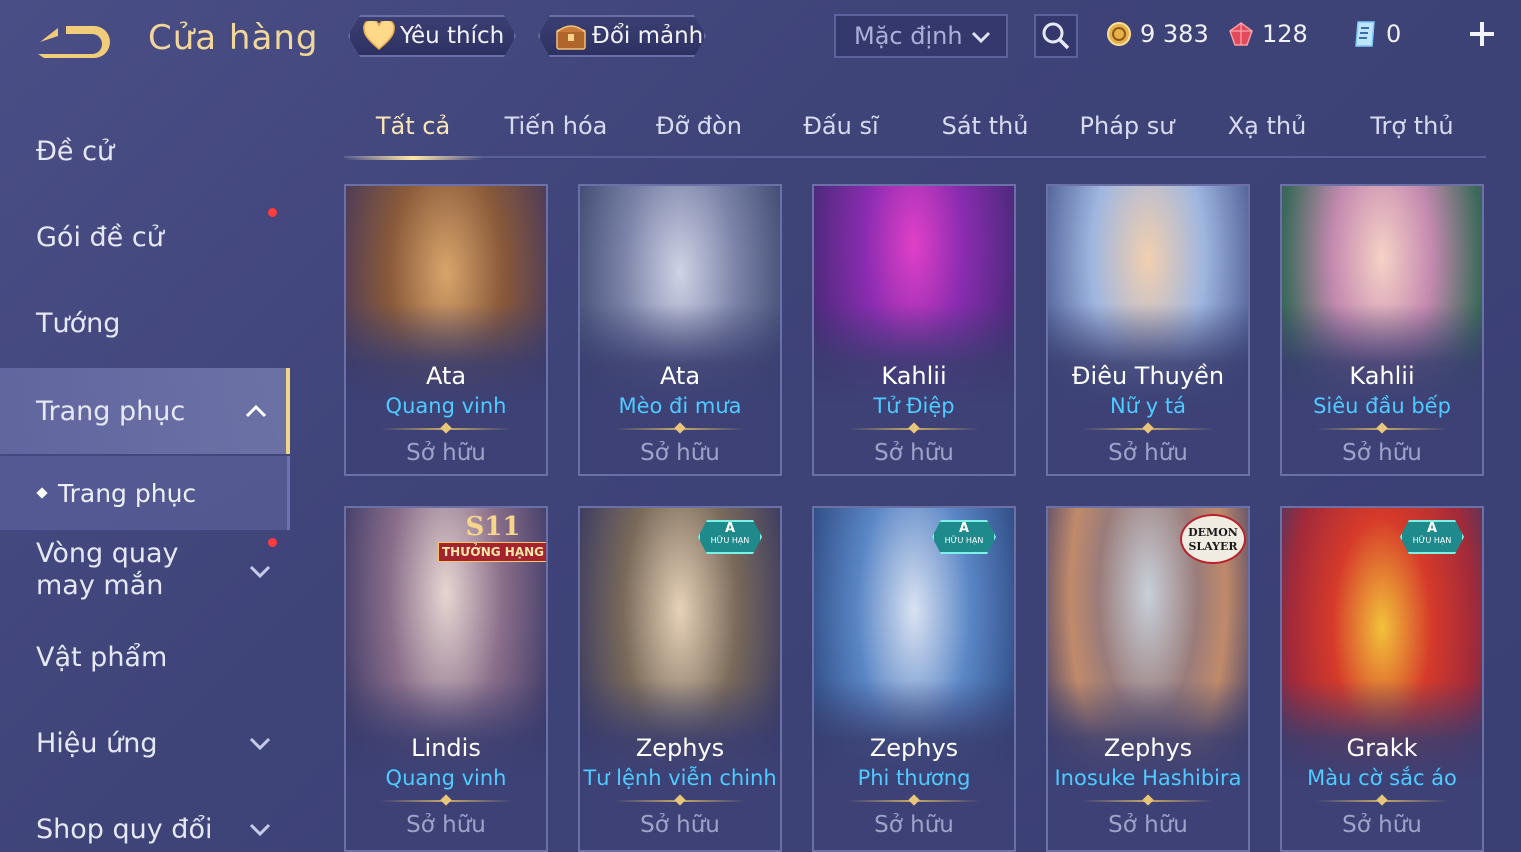 This screenshot has width=1521, height=852. What do you see at coordinates (680, 330) in the screenshot?
I see `skin-card: Ata Mèo đi mưa Sở hữu` at bounding box center [680, 330].